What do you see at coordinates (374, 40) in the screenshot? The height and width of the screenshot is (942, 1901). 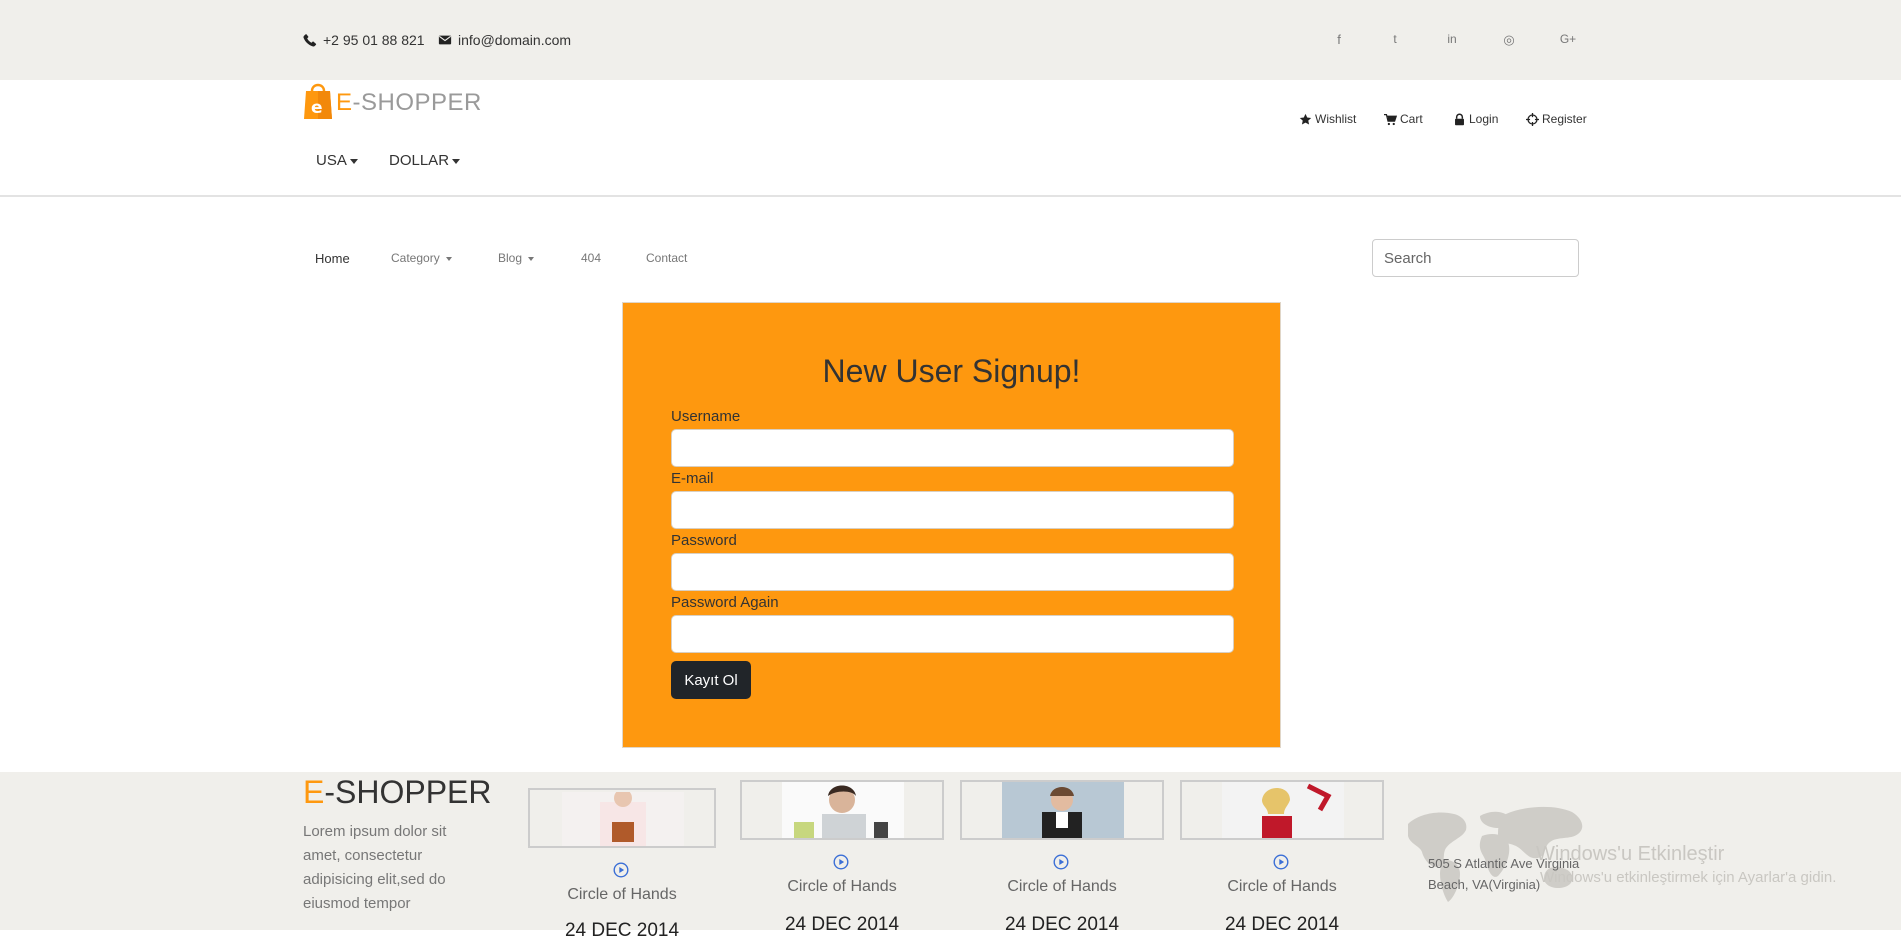 I see `phone-number: +2 95 01 88 821` at bounding box center [374, 40].